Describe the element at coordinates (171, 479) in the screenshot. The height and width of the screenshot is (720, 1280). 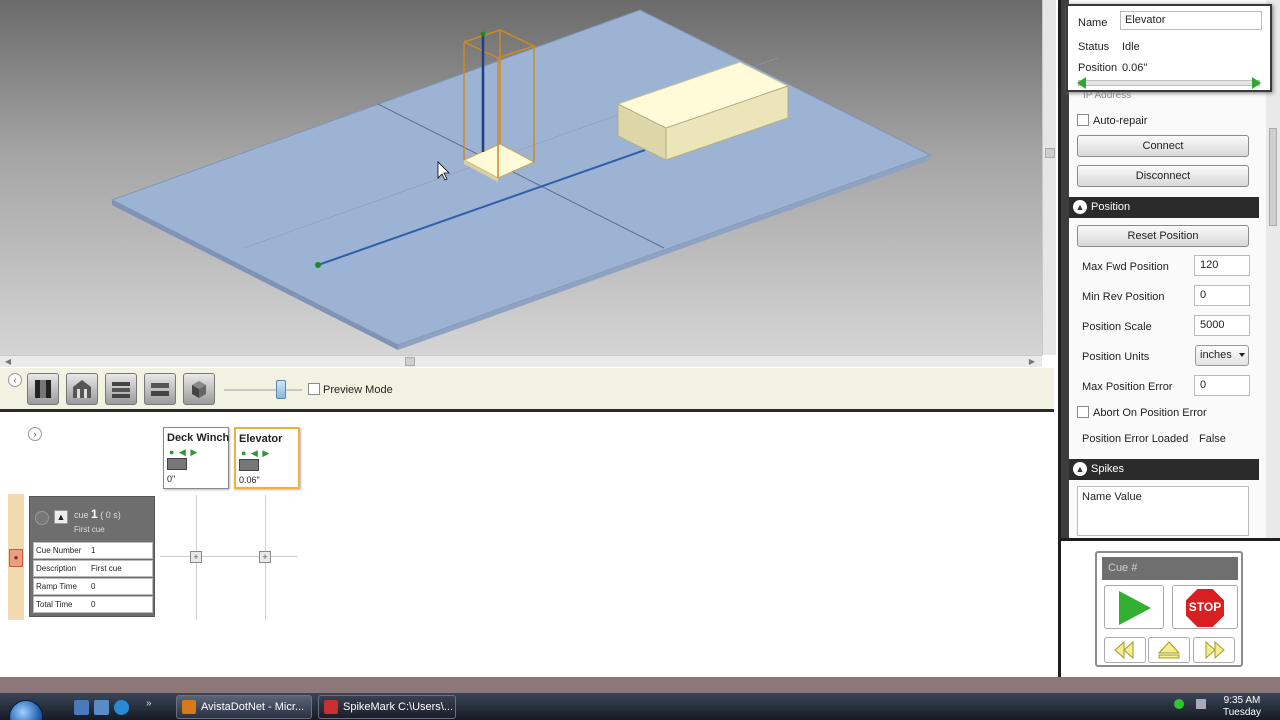
I see `axis-value: 0"` at that location.